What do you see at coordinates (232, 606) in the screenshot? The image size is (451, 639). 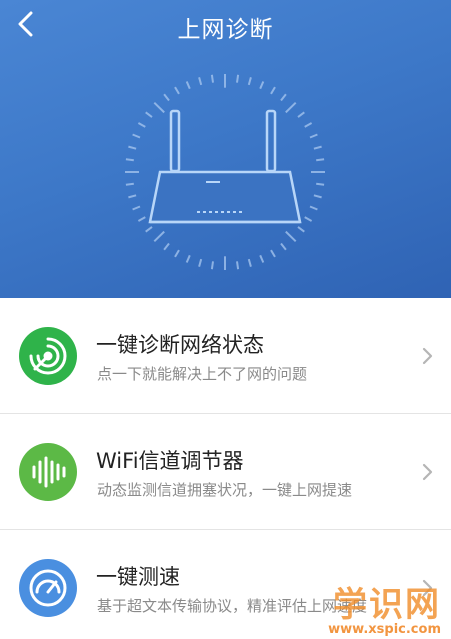 I see `menu-item-desc: 基于超文本传输协议，精准评估上网速度` at bounding box center [232, 606].